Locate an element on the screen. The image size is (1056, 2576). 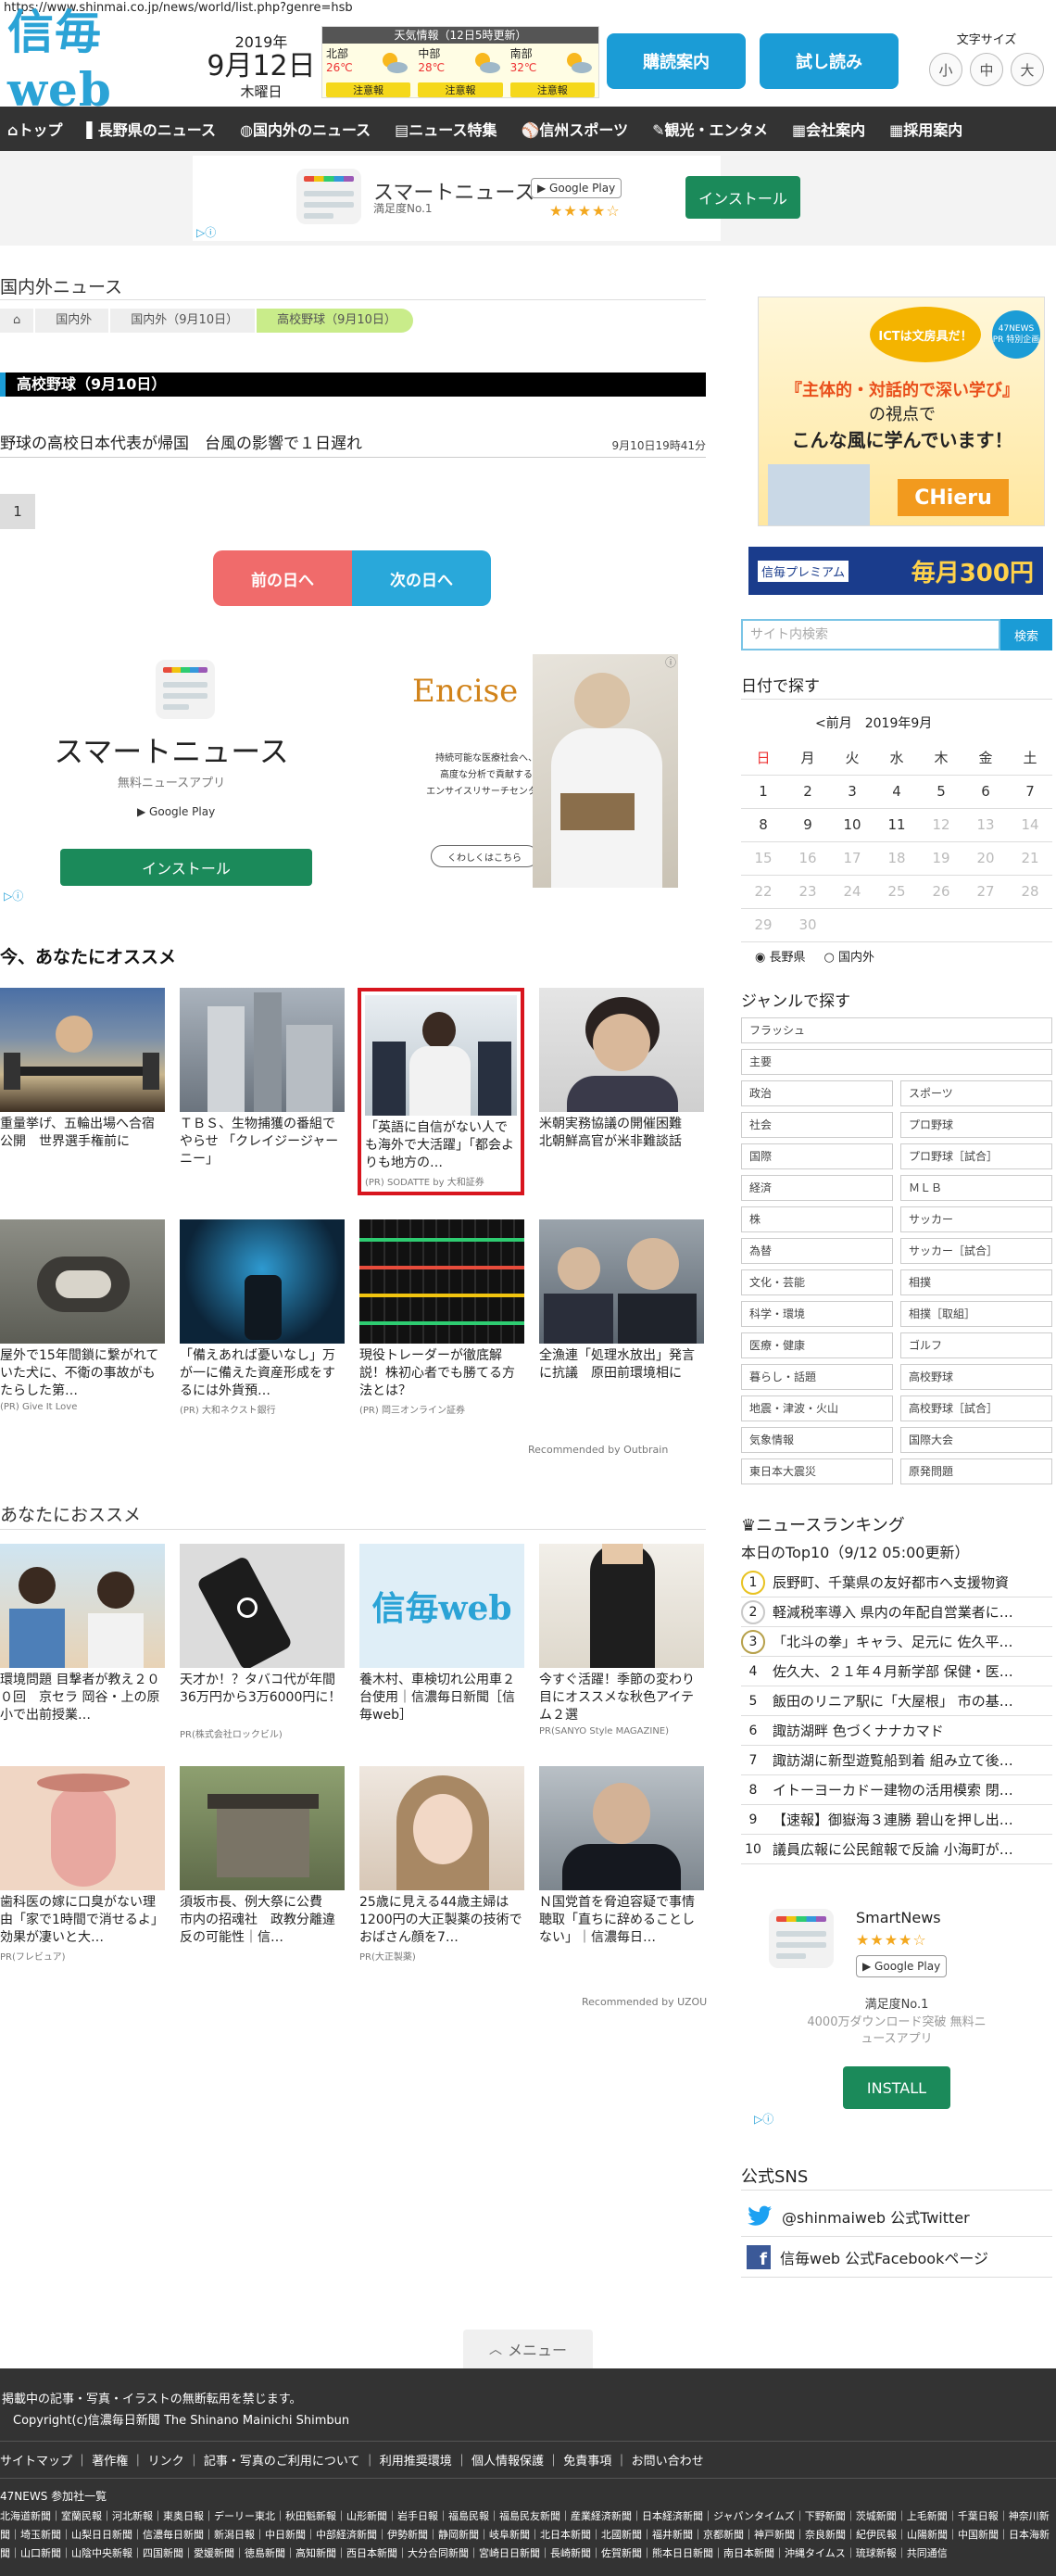
calendar-day: 9 is located at coordinates (808, 825).